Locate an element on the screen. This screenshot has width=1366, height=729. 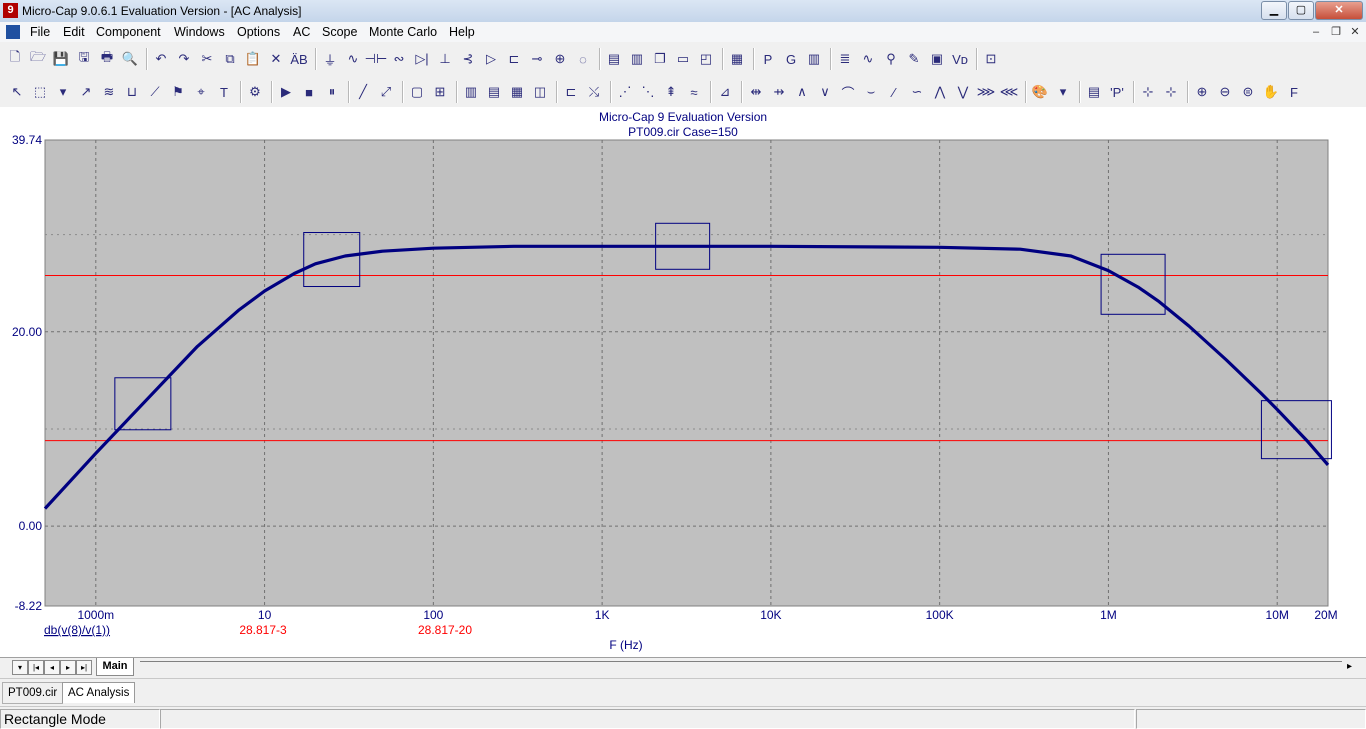
node-icon: ⟋ is located at coordinates (155, 92).